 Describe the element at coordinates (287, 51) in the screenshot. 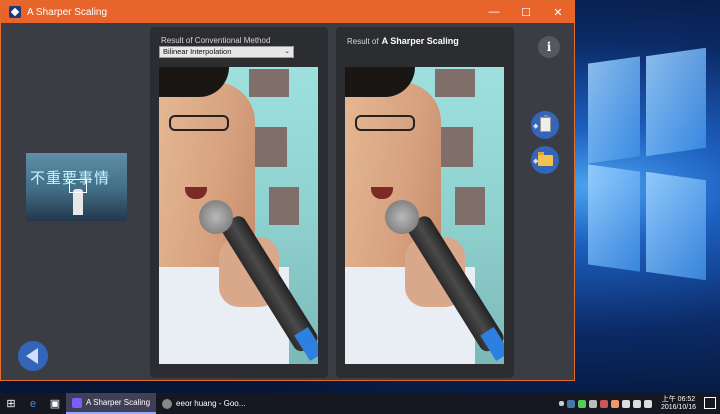

I see `chevron-down-icon: ⌄` at that location.